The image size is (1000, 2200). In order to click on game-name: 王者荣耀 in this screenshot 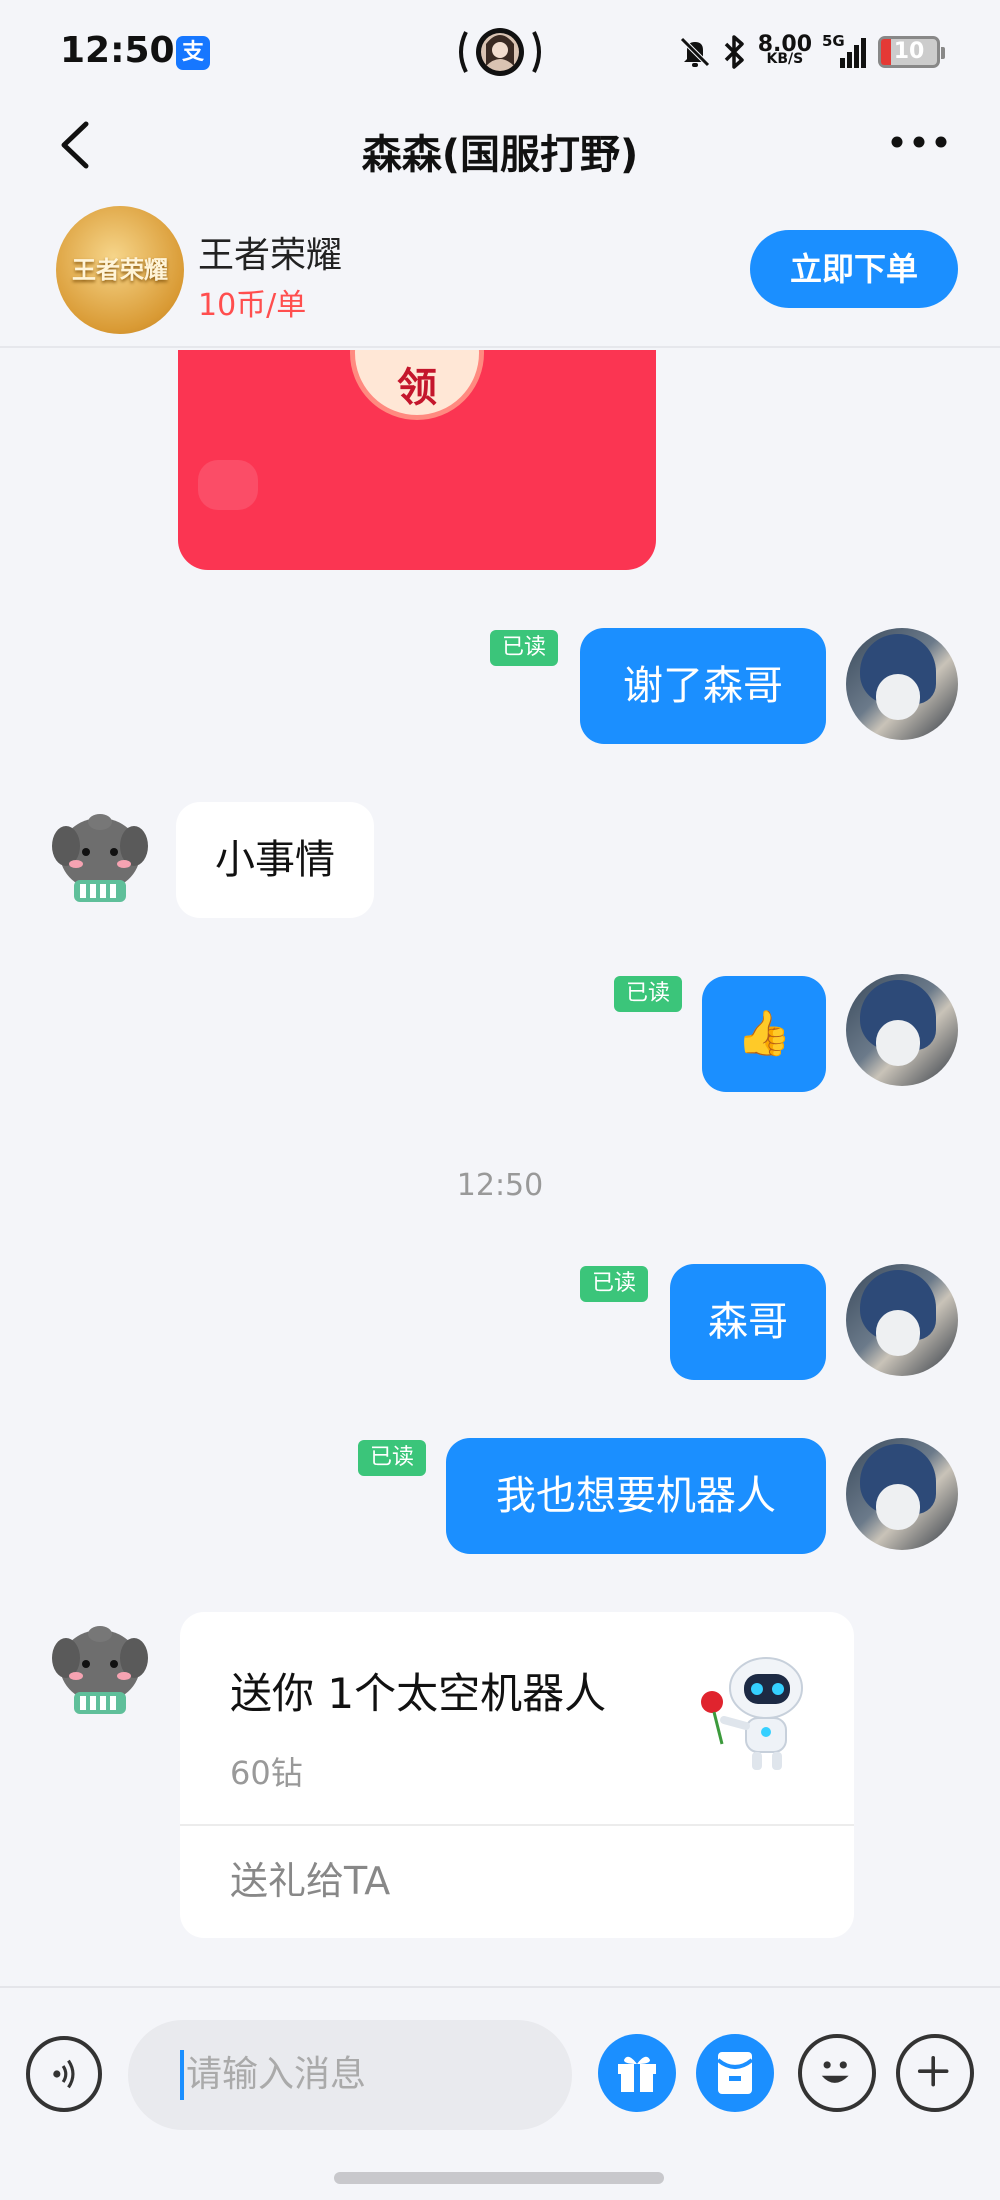, I will do `click(270, 255)`.